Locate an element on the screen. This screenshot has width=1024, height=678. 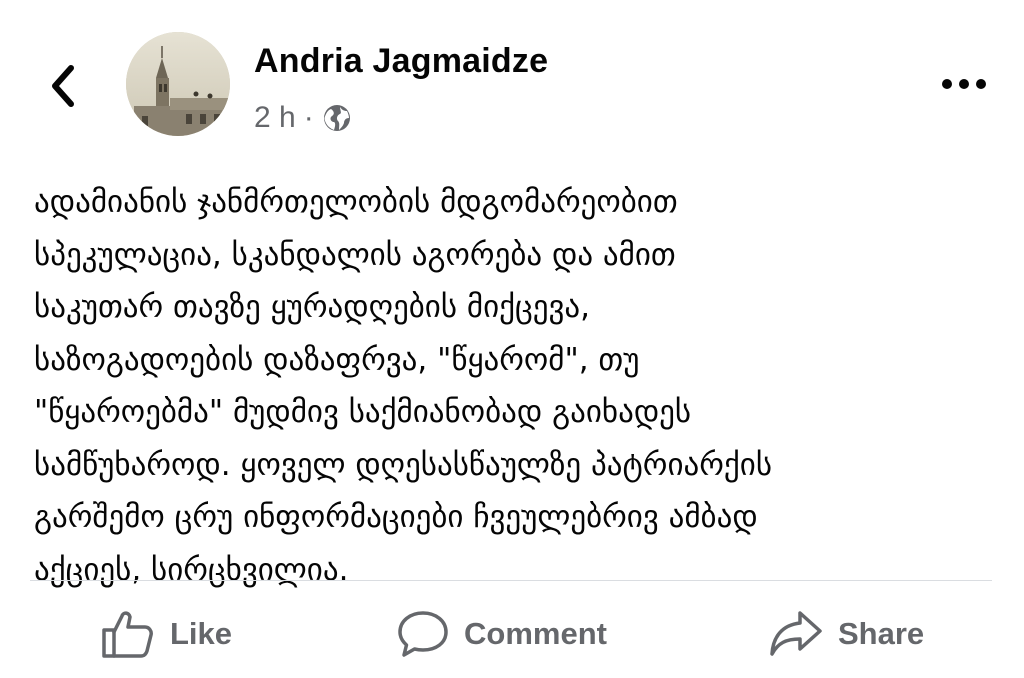
back-chevron-icon is located at coordinates (63, 86).